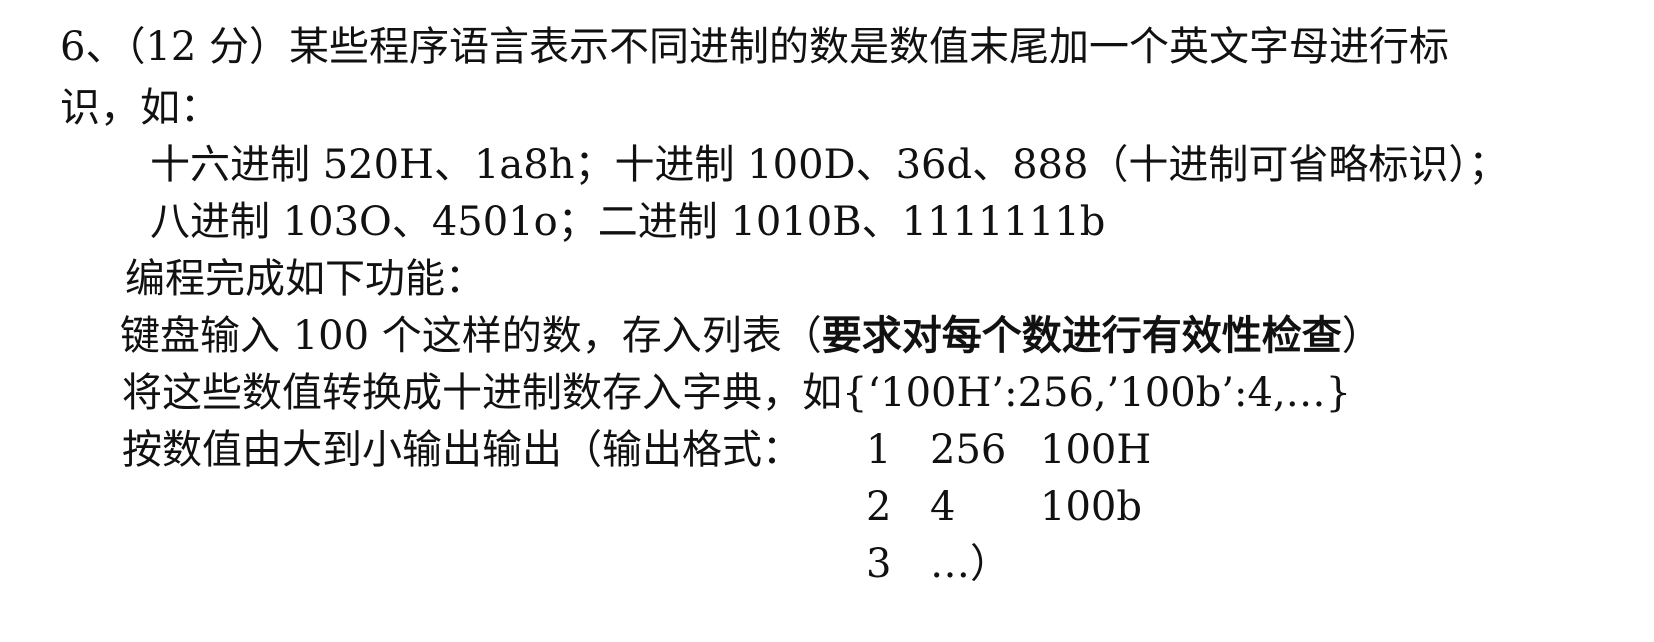  I want to click on validation-requirement: 要求对每个数进行有效性检查, so click(1081, 335).